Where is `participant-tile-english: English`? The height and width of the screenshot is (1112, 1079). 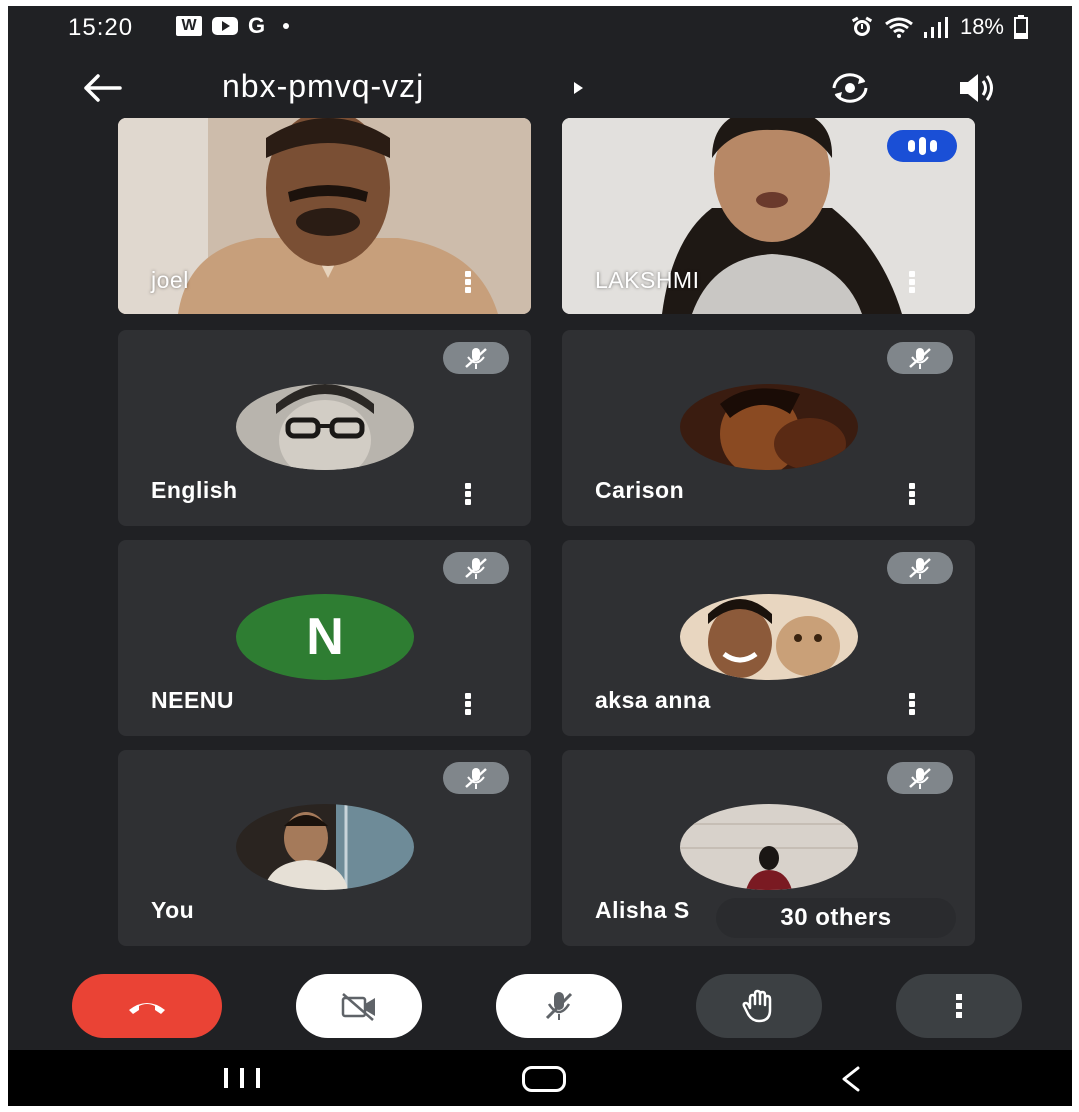 participant-tile-english: English is located at coordinates (324, 428).